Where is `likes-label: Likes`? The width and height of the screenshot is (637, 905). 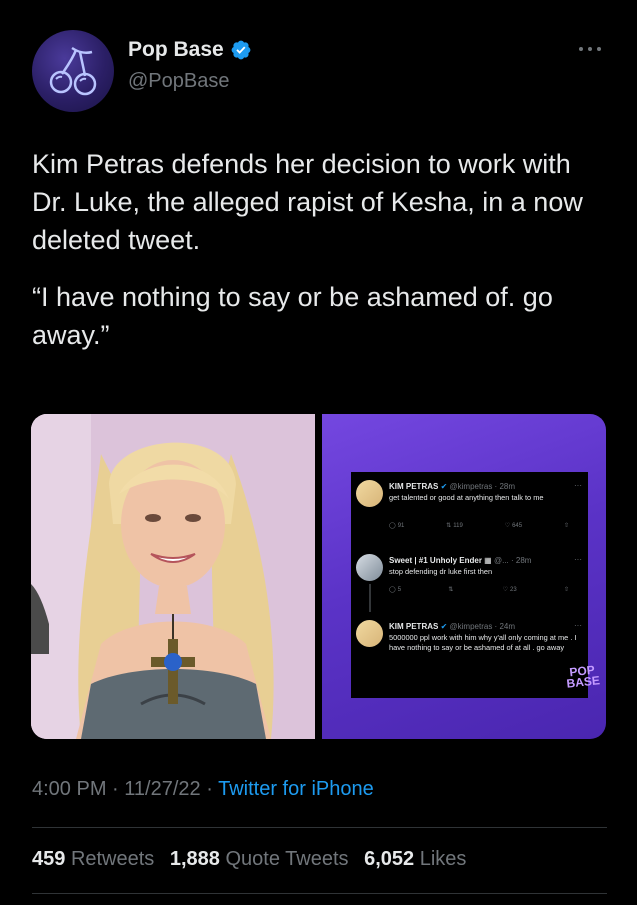
likes-label: Likes is located at coordinates (443, 859).